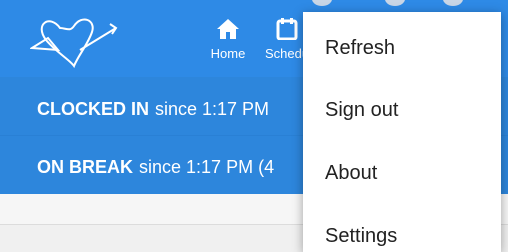  I want to click on nav-home: Home, so click(228, 39).